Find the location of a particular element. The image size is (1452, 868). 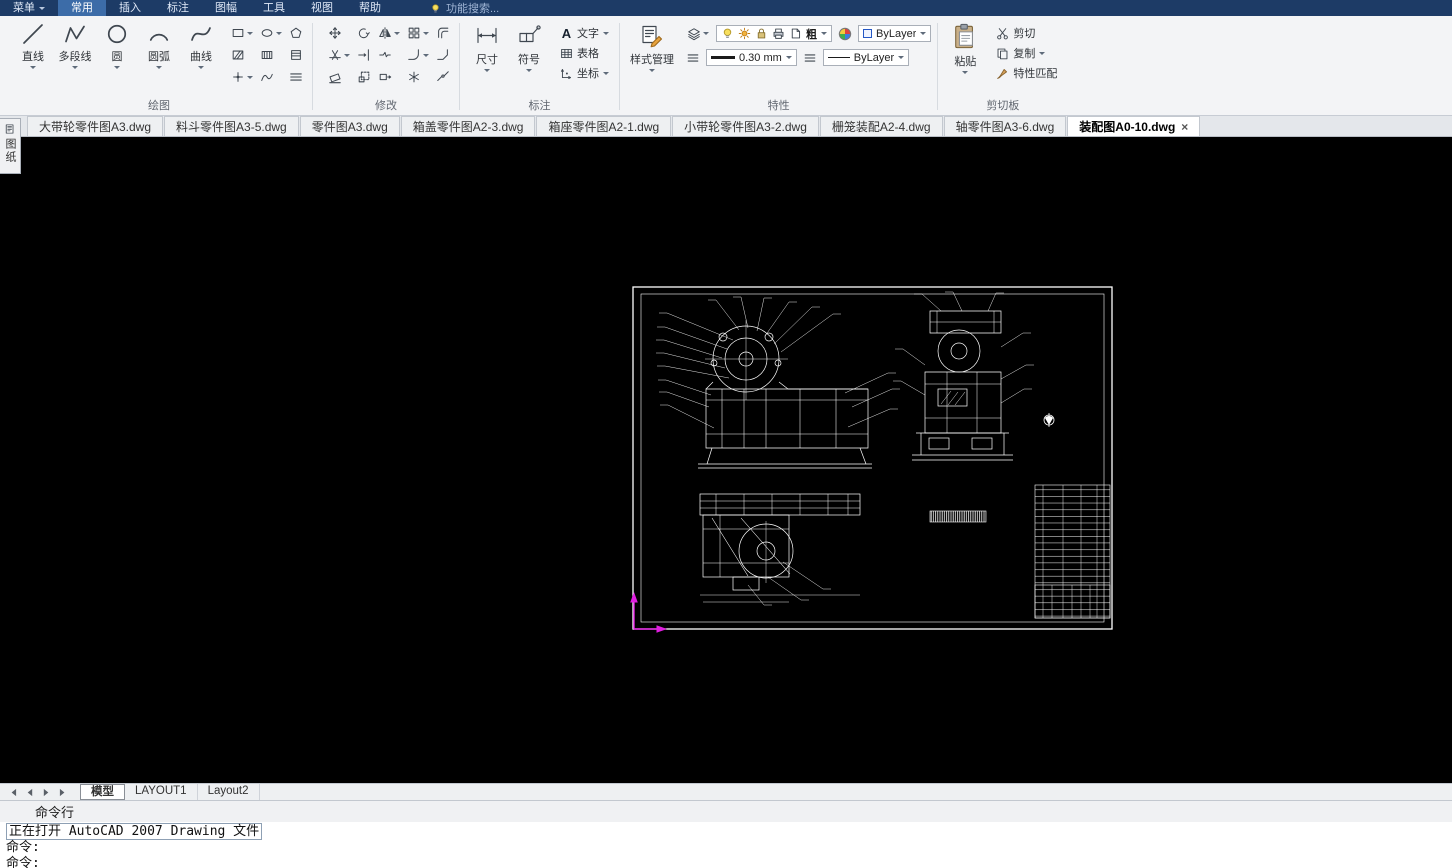

last-layout-icon is located at coordinates (63, 792).